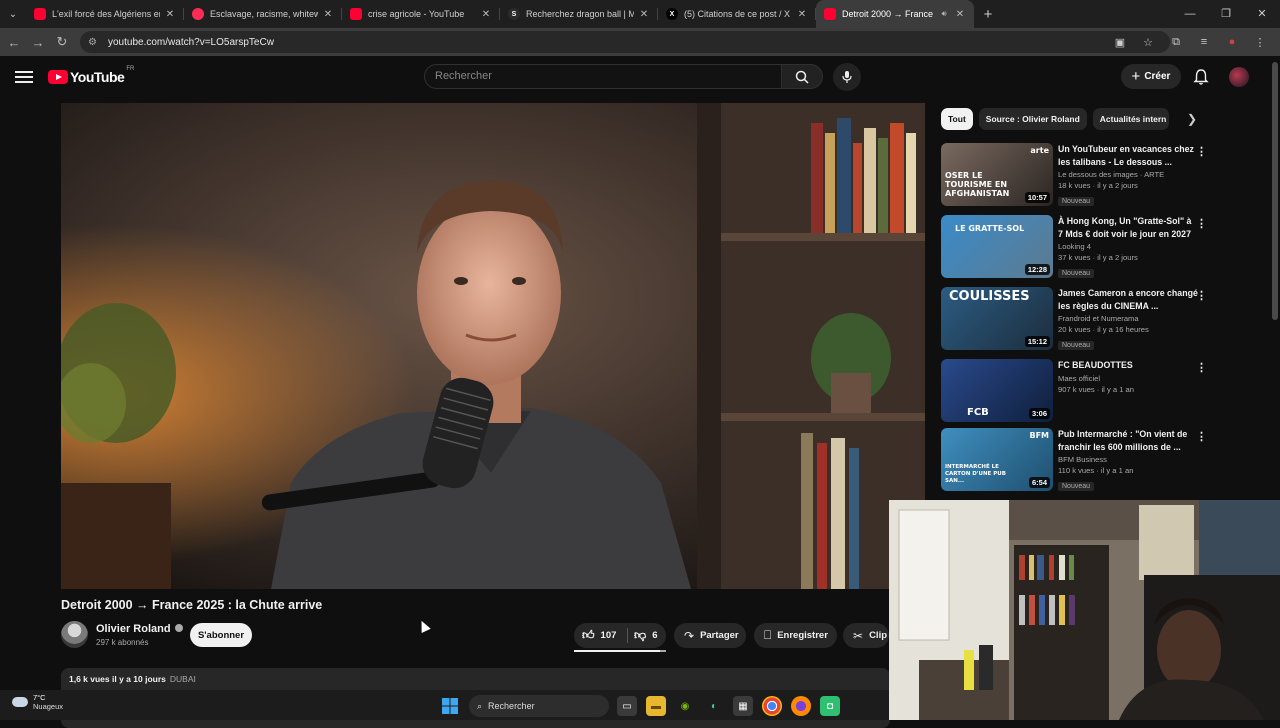  Describe the element at coordinates (1032, 119) in the screenshot. I see `filter-chip: Source : Olivier Roland` at that location.